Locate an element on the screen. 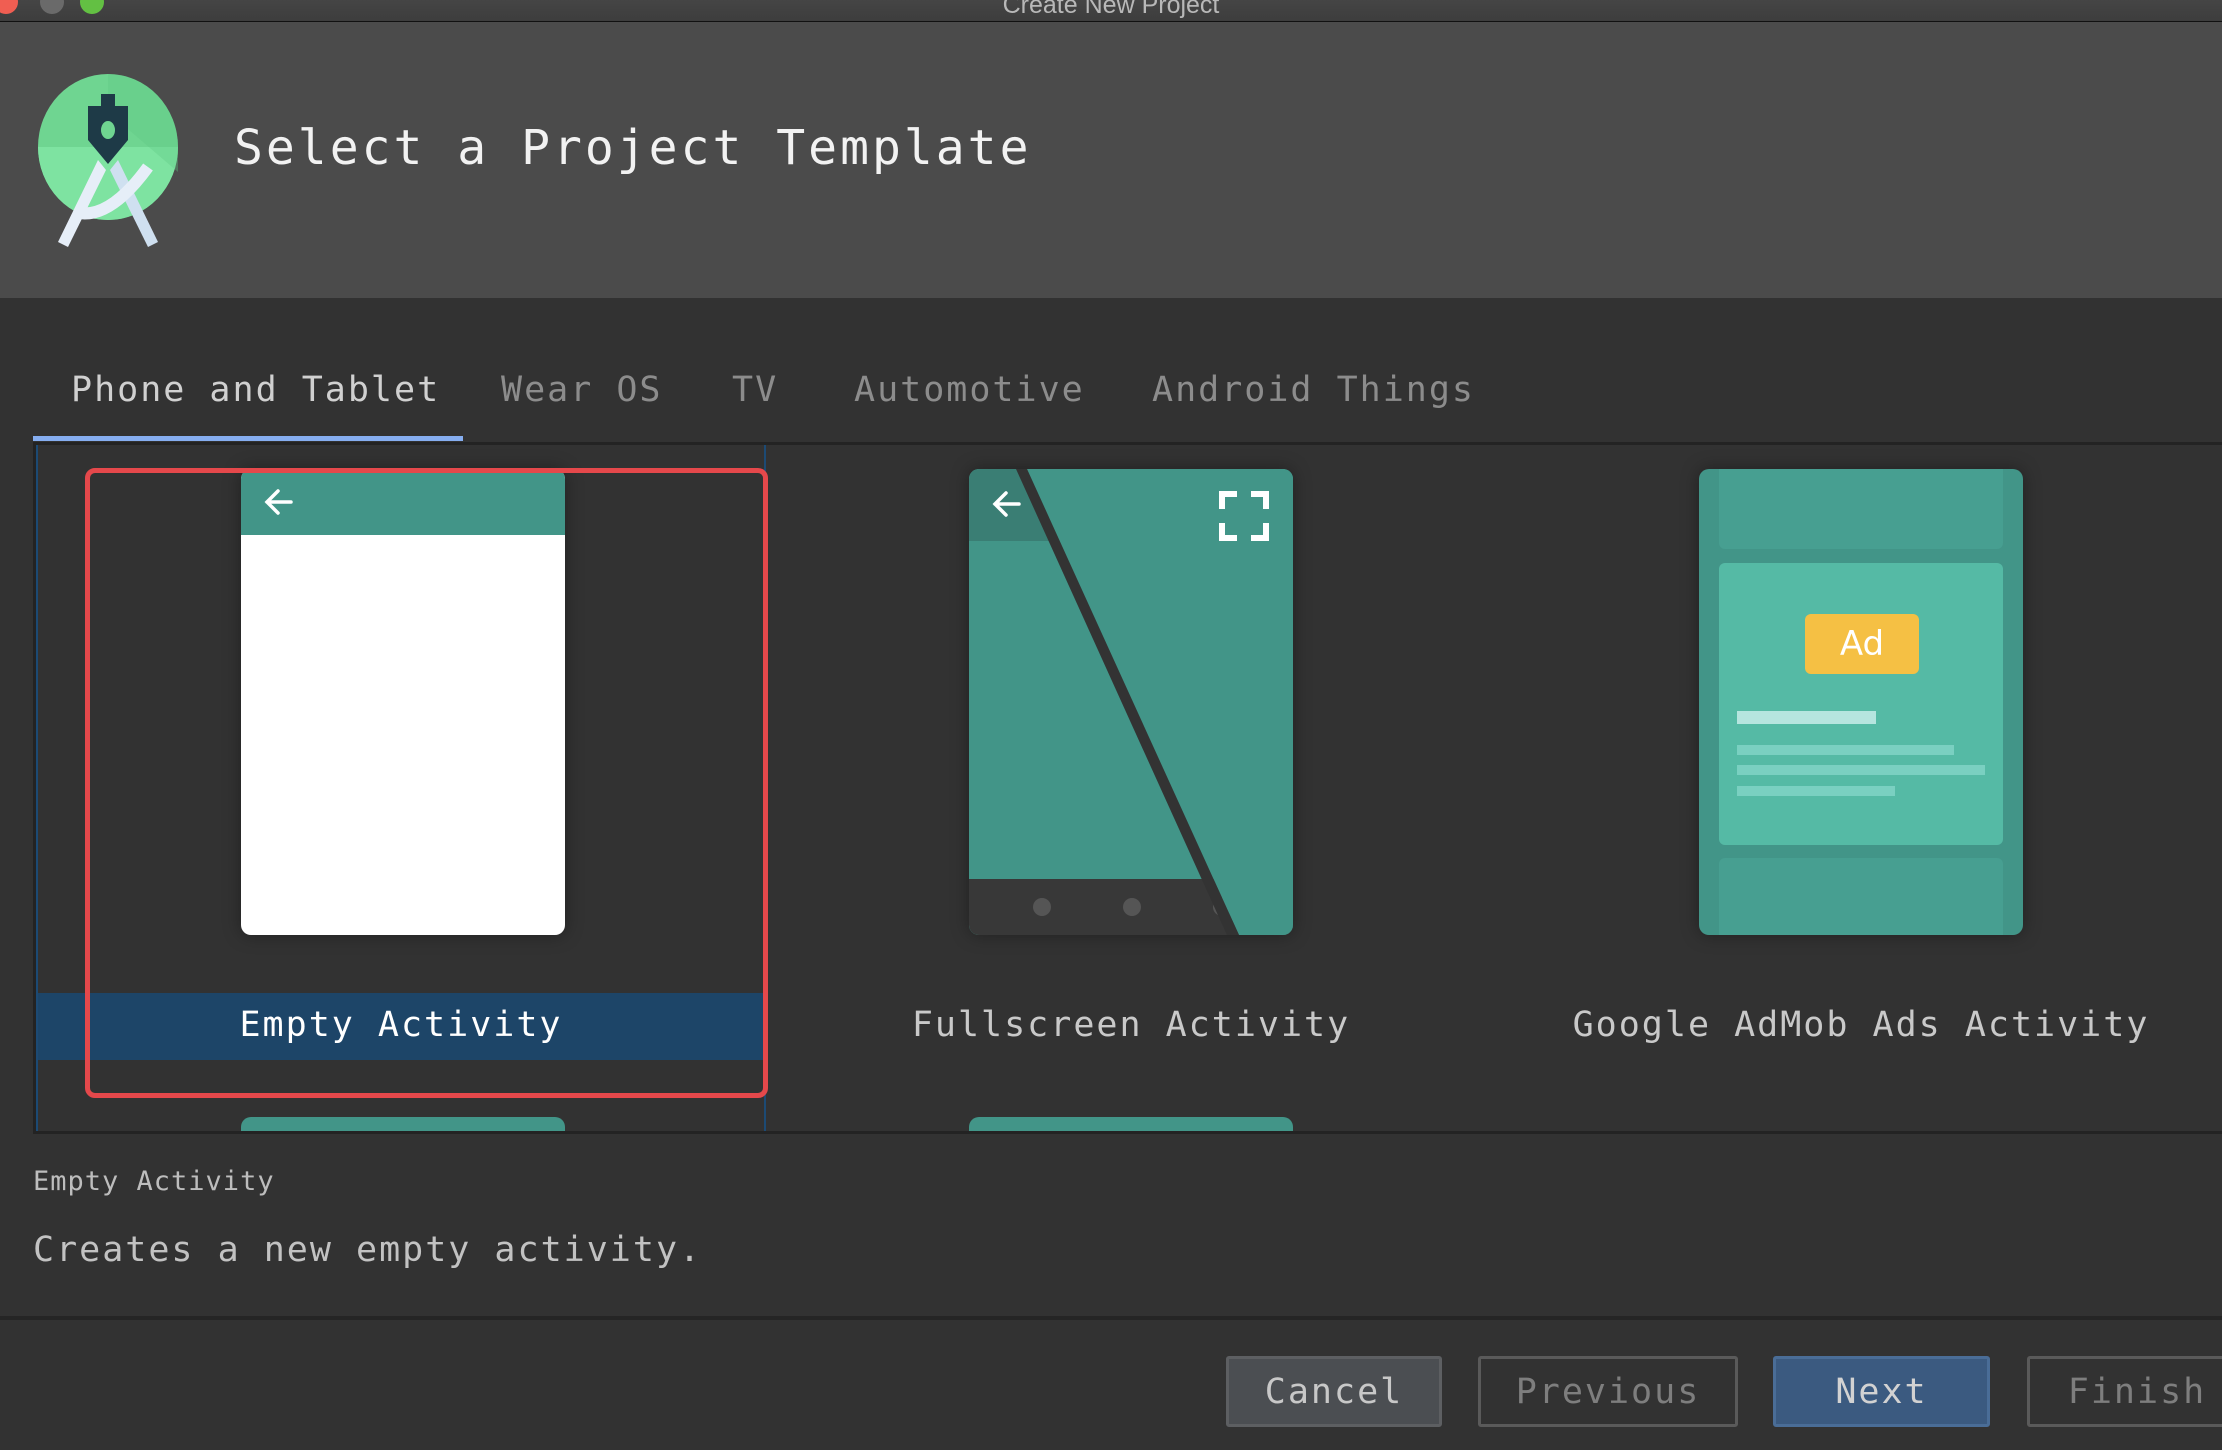 This screenshot has width=2222, height=1450. fullscreen-expand-icon is located at coordinates (1244, 516).